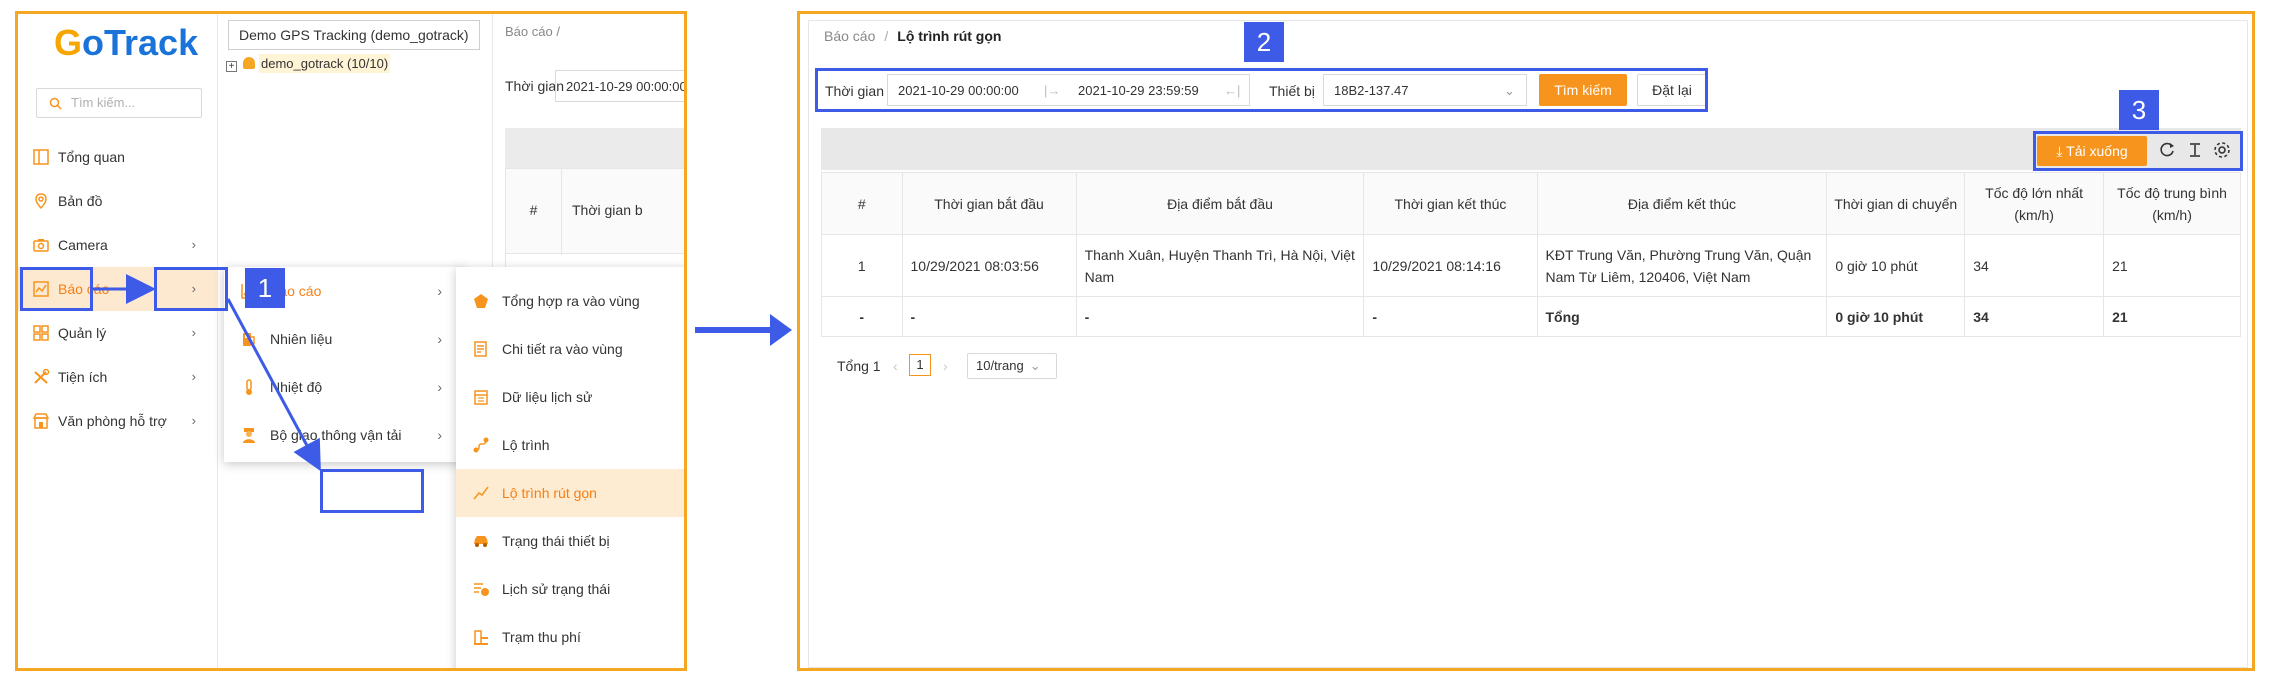 Image resolution: width=2272 pixels, height=688 pixels. What do you see at coordinates (920, 365) in the screenshot?
I see `page-1-button: 1` at bounding box center [920, 365].